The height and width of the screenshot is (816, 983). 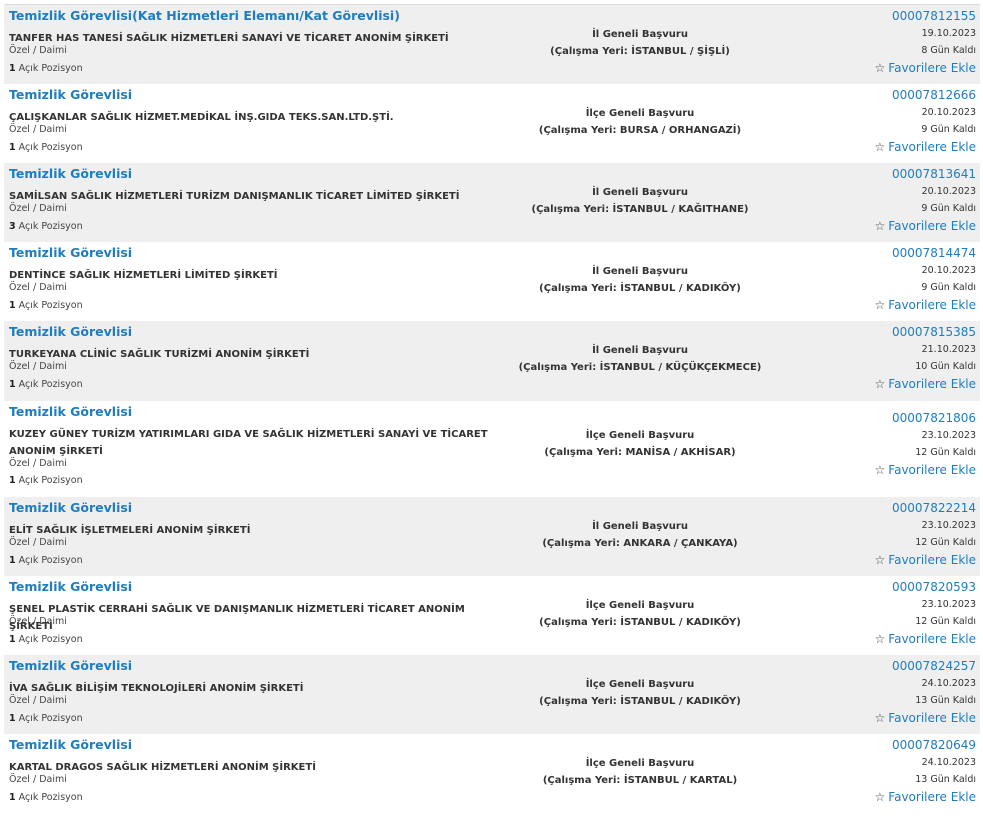 I want to click on days-left: 9 Gün Kaldı, so click(x=948, y=129).